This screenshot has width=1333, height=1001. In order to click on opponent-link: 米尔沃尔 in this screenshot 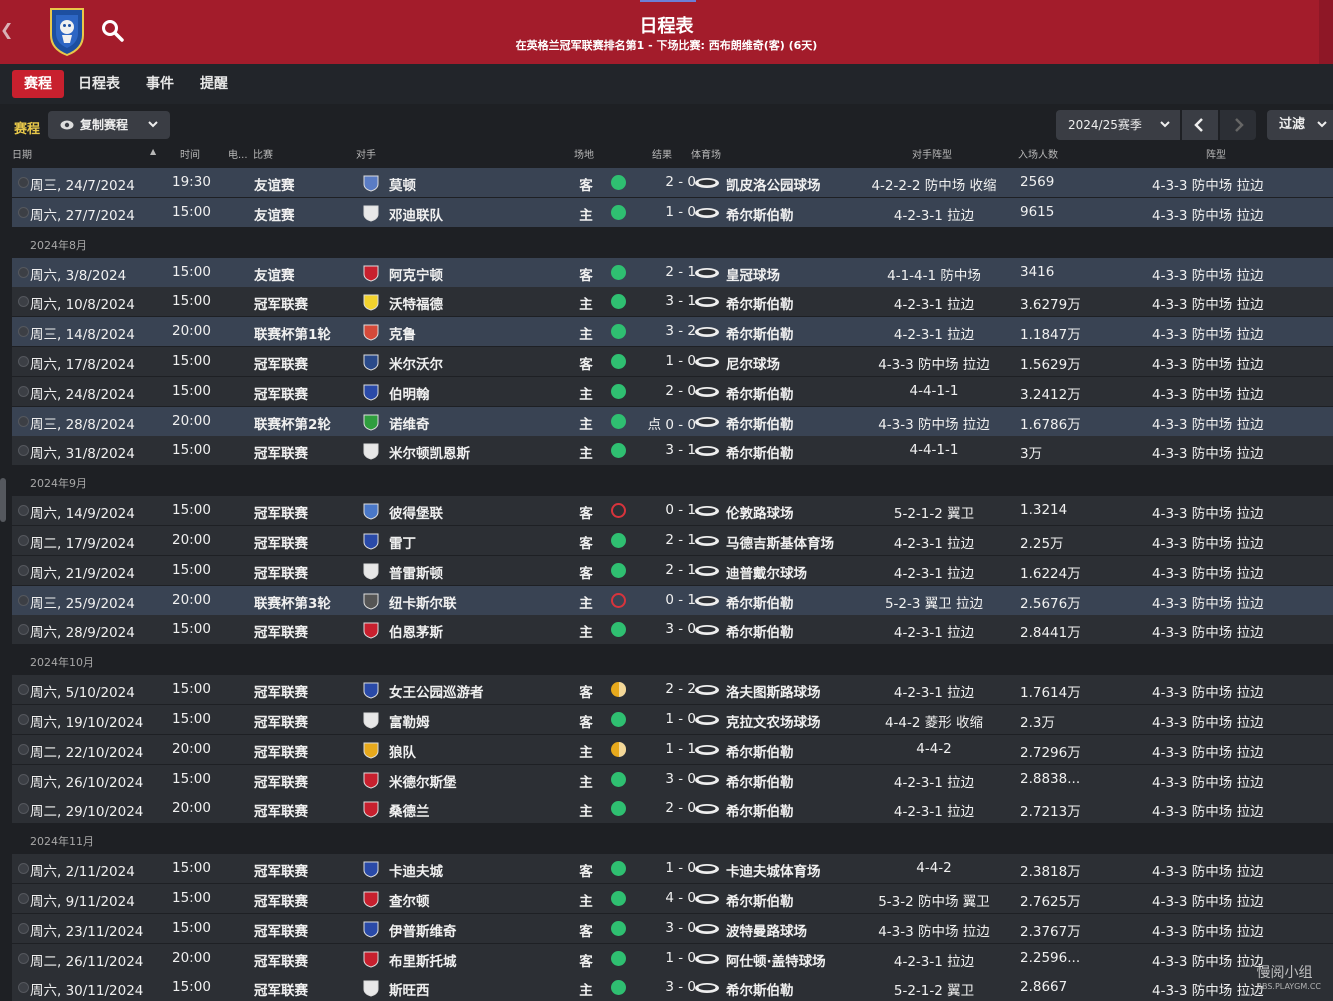, I will do `click(416, 363)`.